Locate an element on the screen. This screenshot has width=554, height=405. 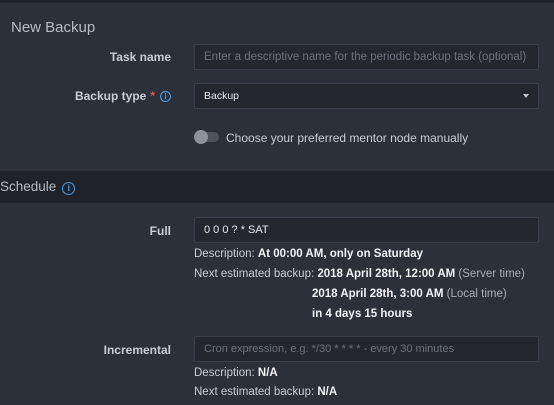
full-description-label: Description: is located at coordinates (224, 254).